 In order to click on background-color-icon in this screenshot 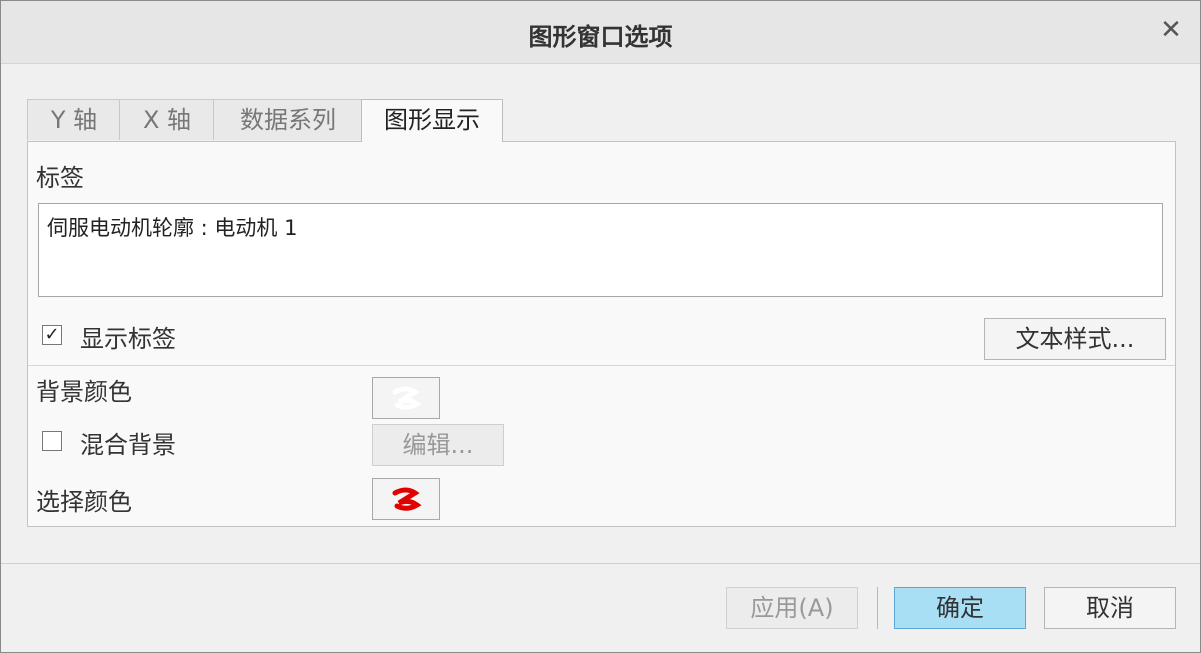, I will do `click(407, 398)`.